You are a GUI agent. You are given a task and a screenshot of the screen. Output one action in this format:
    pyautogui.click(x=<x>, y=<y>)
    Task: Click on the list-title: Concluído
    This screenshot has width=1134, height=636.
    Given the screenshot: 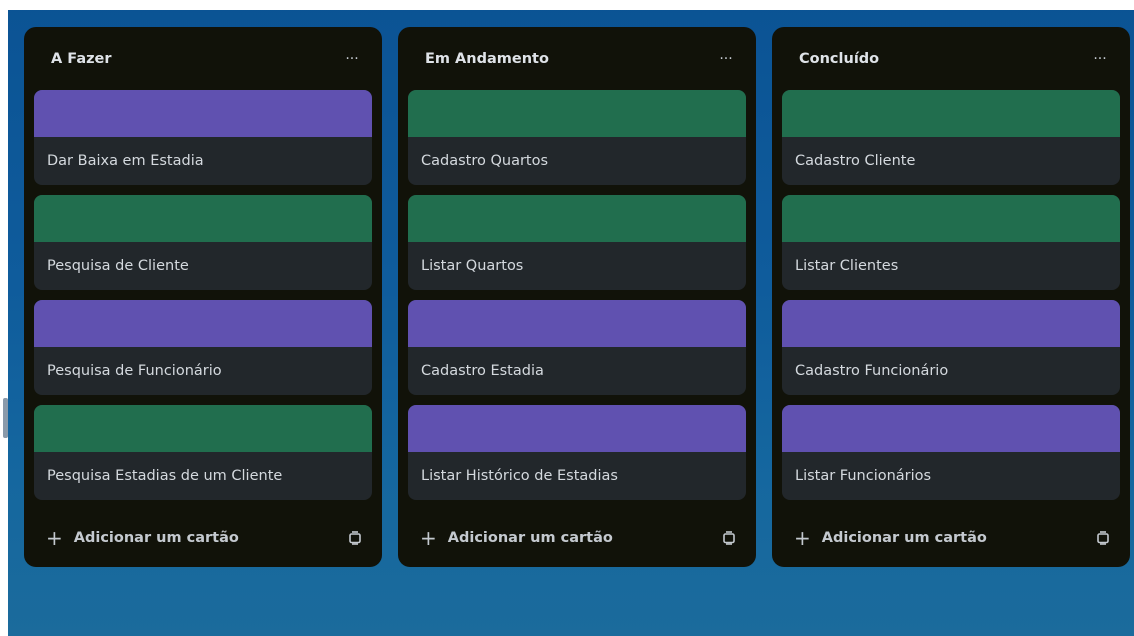 What is the action you would take?
    pyautogui.click(x=839, y=59)
    